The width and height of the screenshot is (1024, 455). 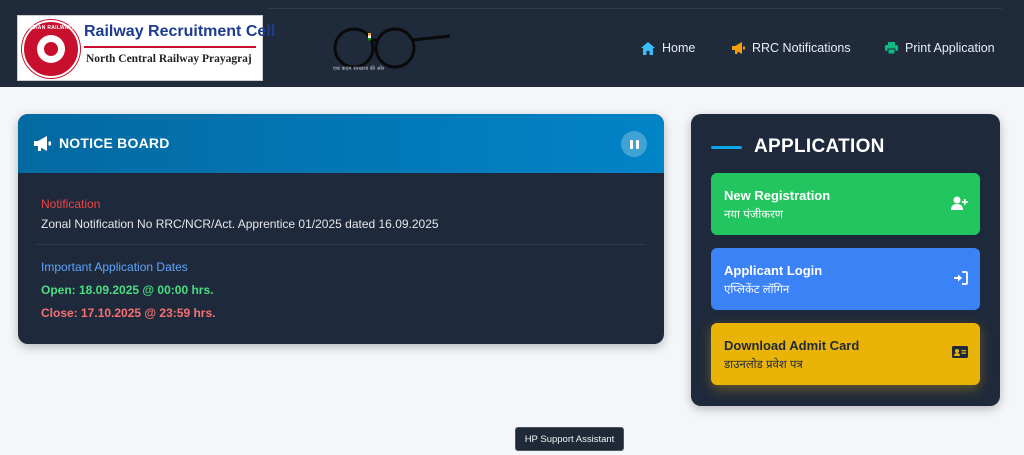 What do you see at coordinates (635, 8) in the screenshot?
I see `header-divider` at bounding box center [635, 8].